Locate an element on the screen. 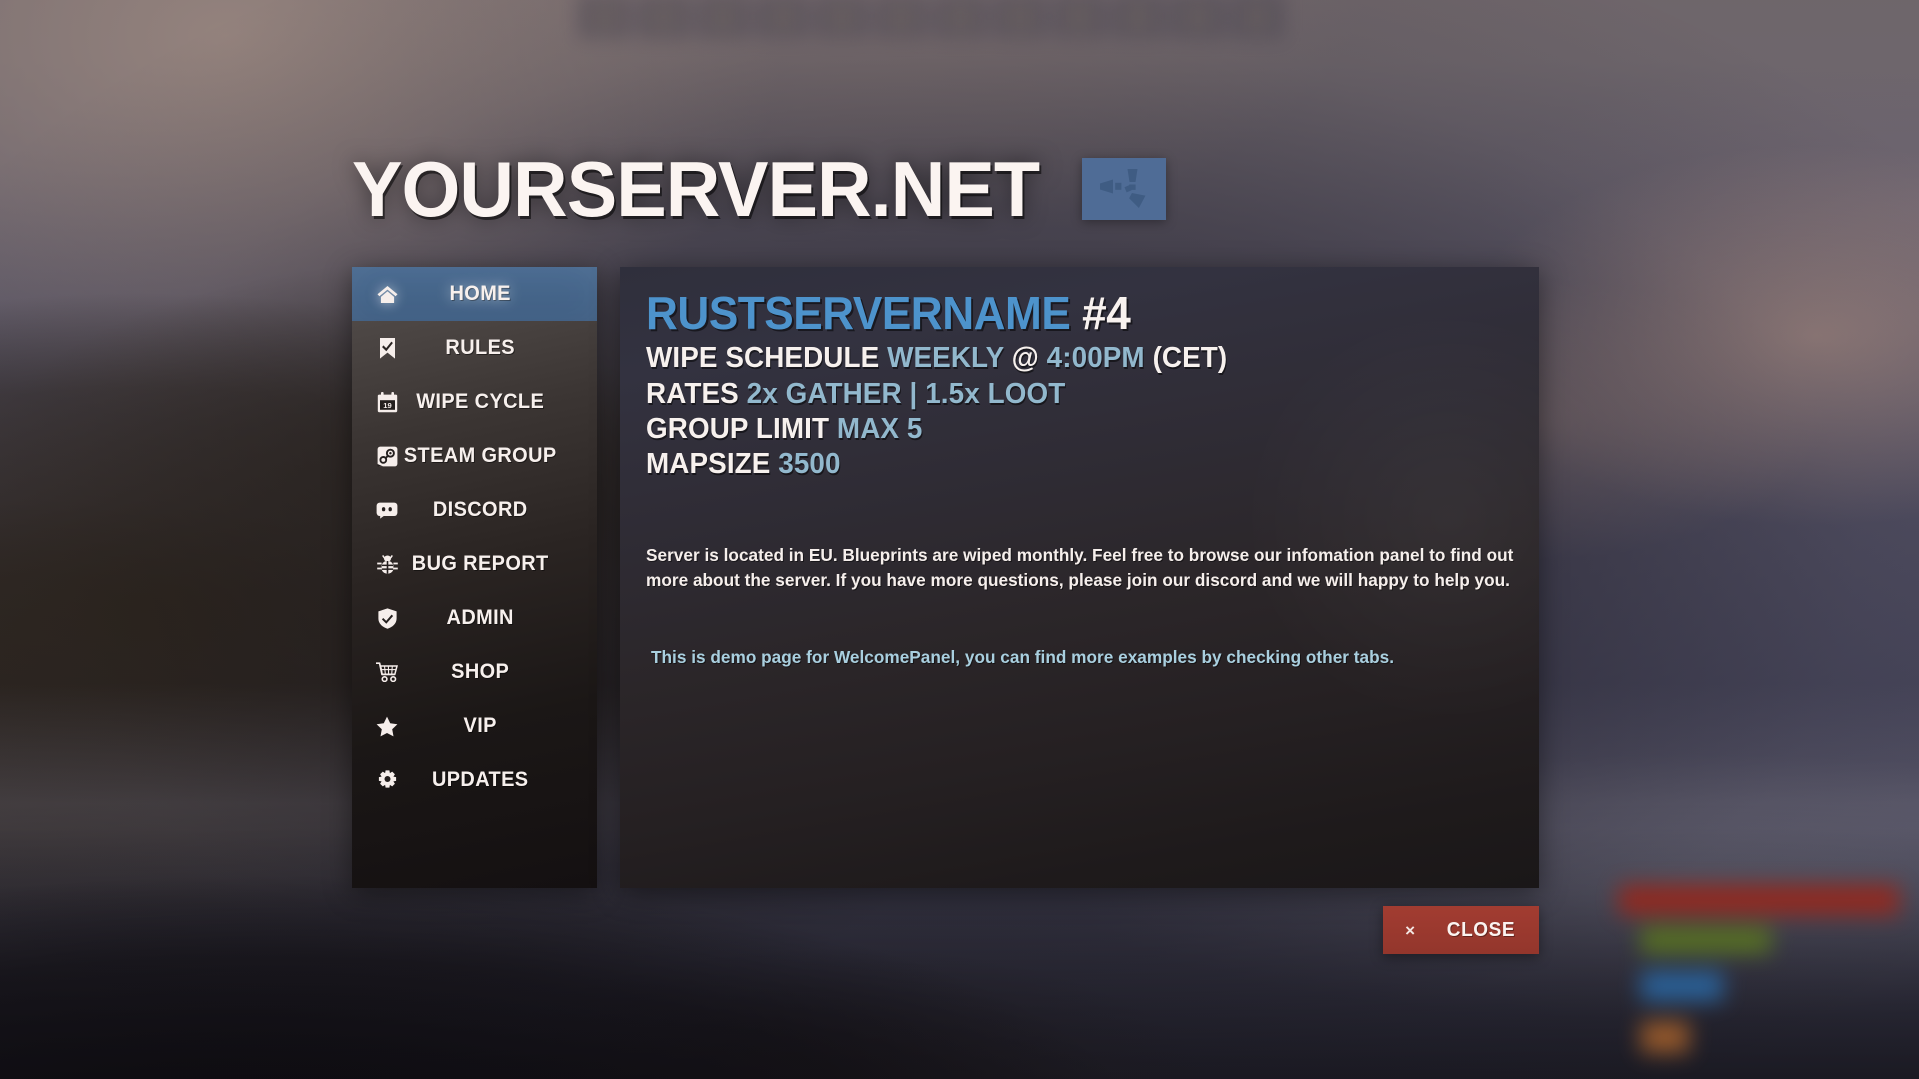 Image resolution: width=1919 pixels, height=1079 pixels. info-value: 3500 is located at coordinates (809, 464).